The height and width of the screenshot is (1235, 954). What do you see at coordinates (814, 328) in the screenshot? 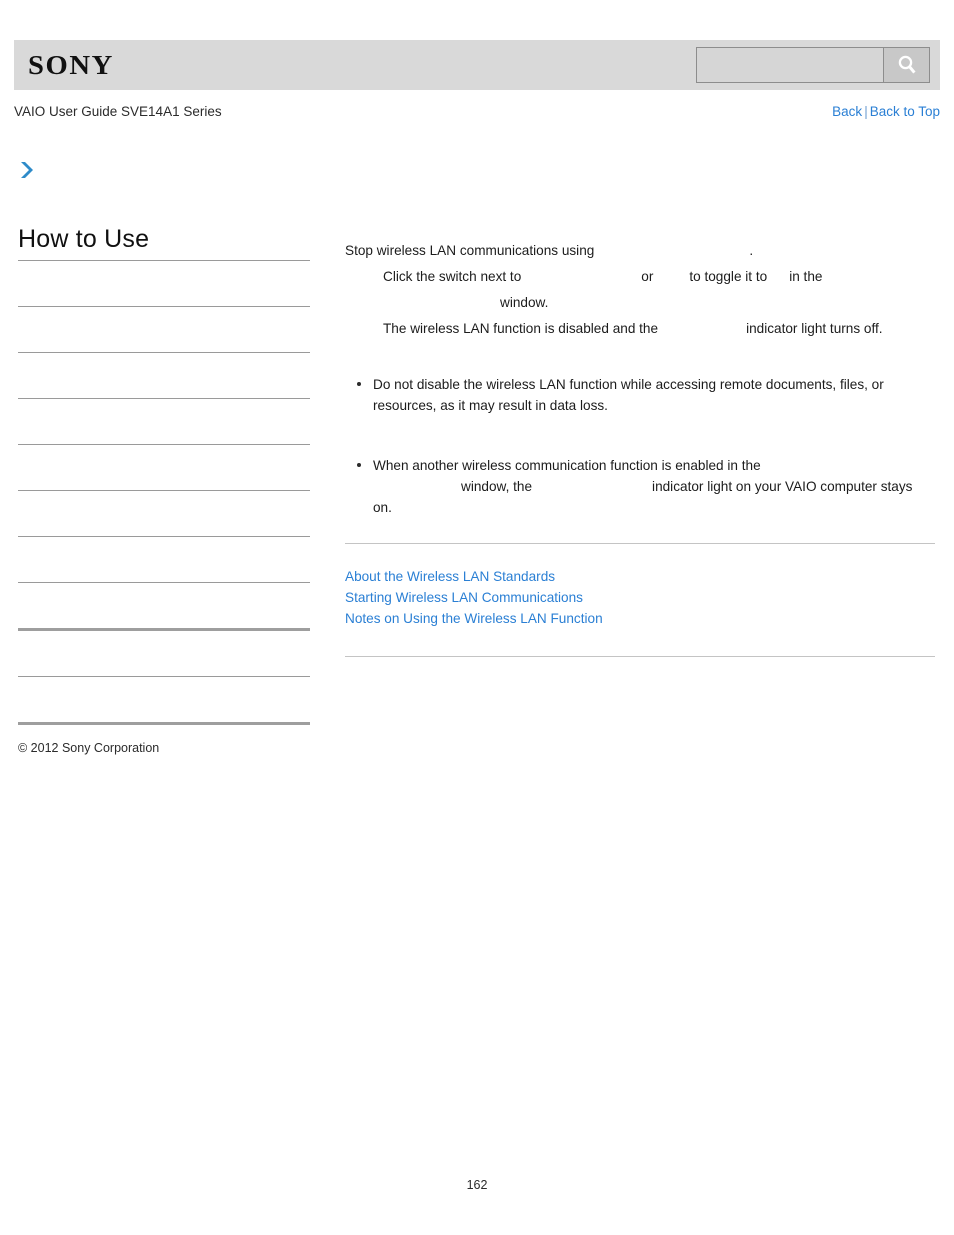
I see `step-text-4b: indicator light turns off.` at bounding box center [814, 328].